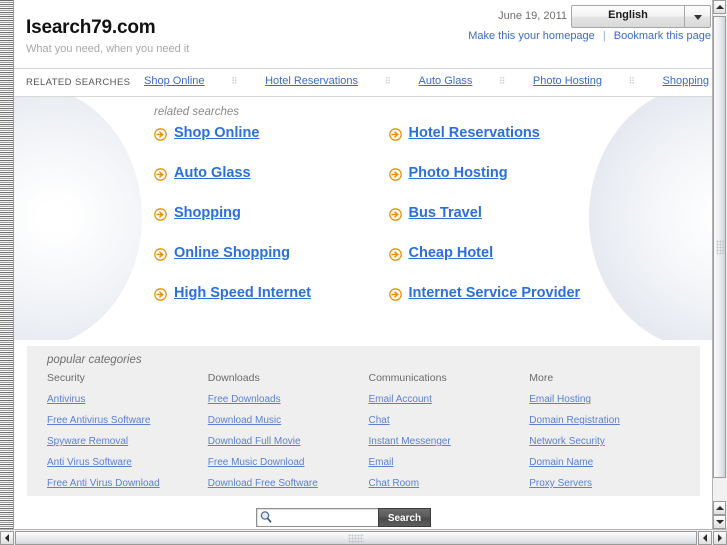  What do you see at coordinates (451, 253) in the screenshot?
I see `related-search-link: Cheap Hotel` at bounding box center [451, 253].